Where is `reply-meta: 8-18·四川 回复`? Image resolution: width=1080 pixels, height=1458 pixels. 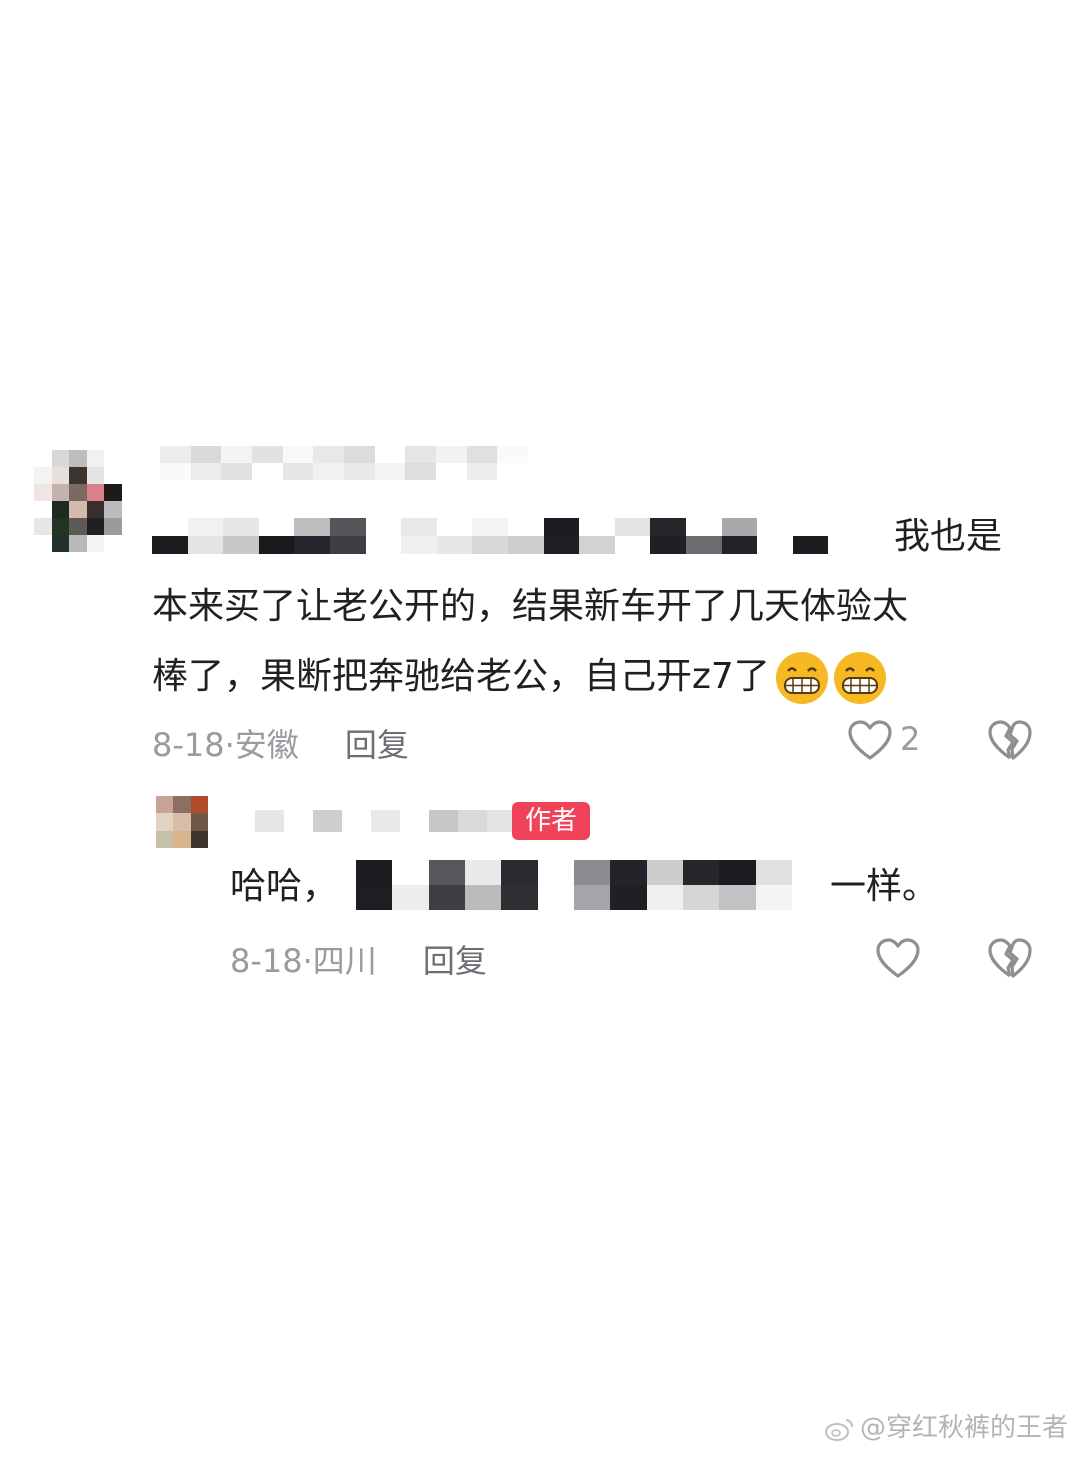
reply-meta: 8-18·四川 回复 is located at coordinates (358, 959).